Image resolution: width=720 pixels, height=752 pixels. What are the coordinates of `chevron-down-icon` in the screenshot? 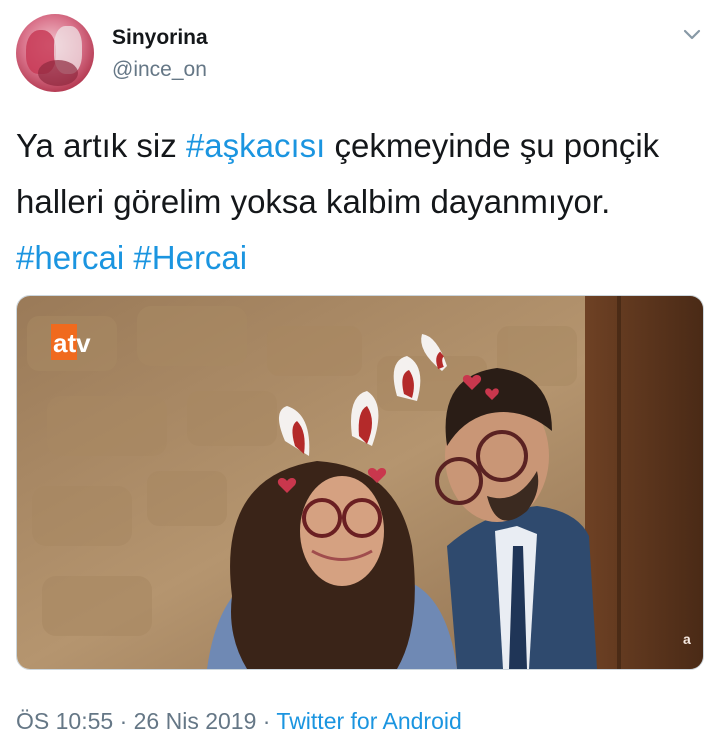 It's located at (692, 34).